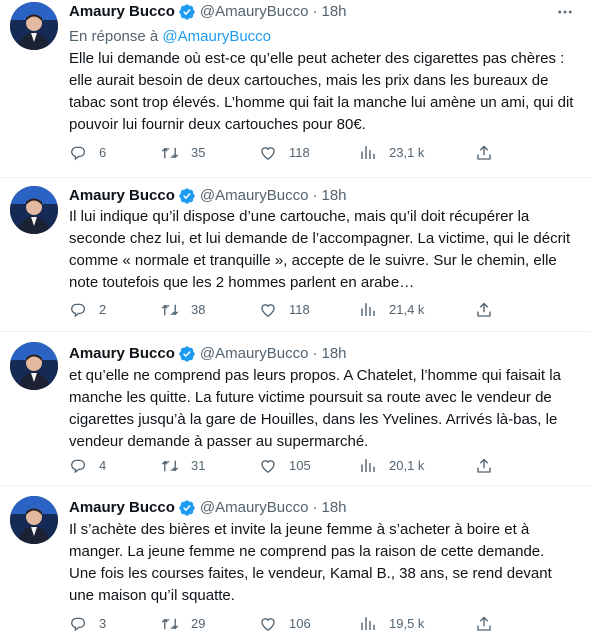  Describe the element at coordinates (198, 623) in the screenshot. I see `retweet-count: 29` at that location.